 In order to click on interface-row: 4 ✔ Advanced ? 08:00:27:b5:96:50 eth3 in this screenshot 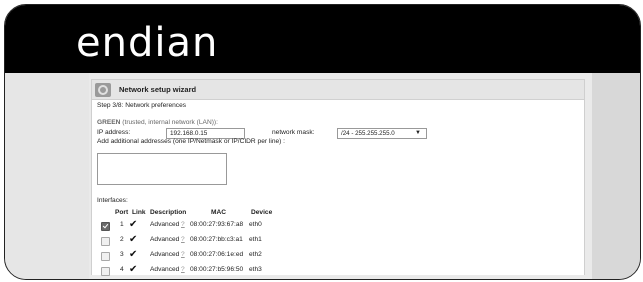, I will do `click(338, 271)`.